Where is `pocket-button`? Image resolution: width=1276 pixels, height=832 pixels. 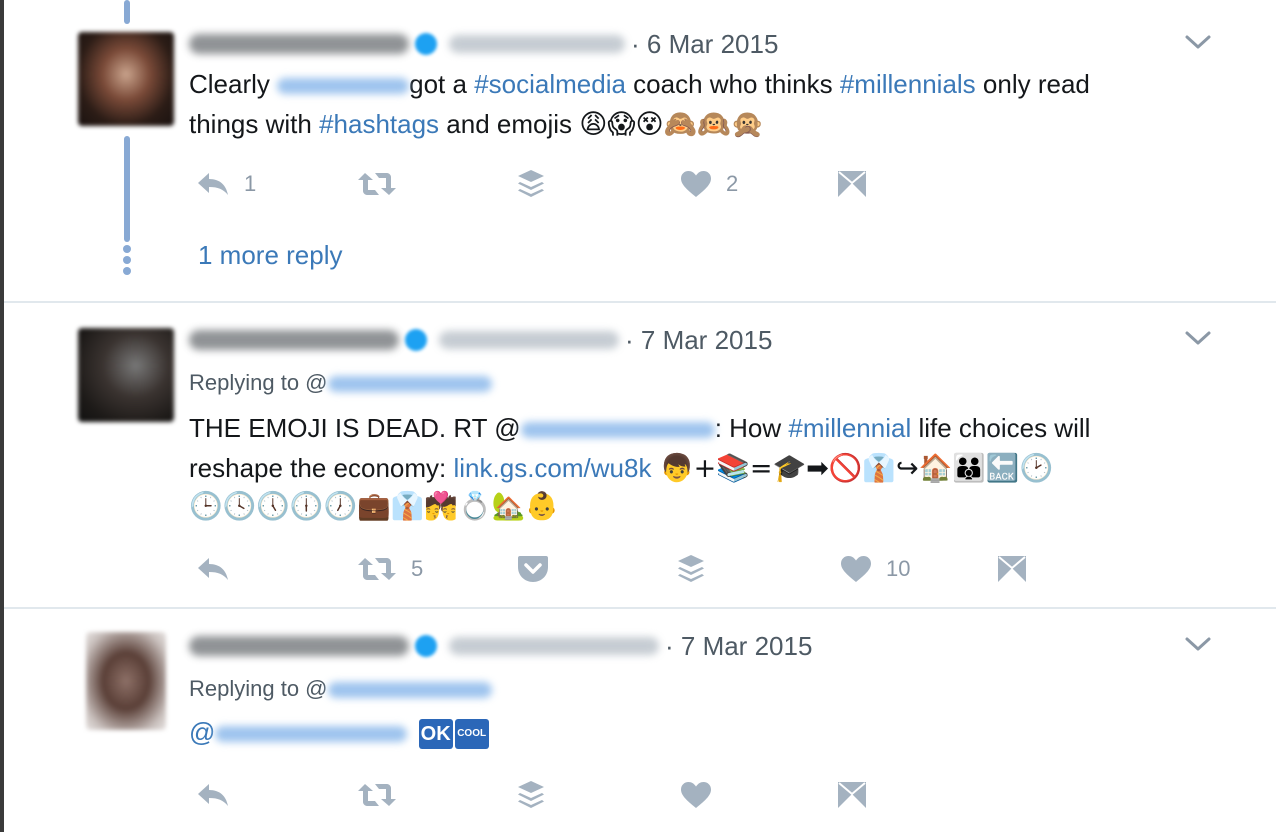 pocket-button is located at coordinates (533, 569).